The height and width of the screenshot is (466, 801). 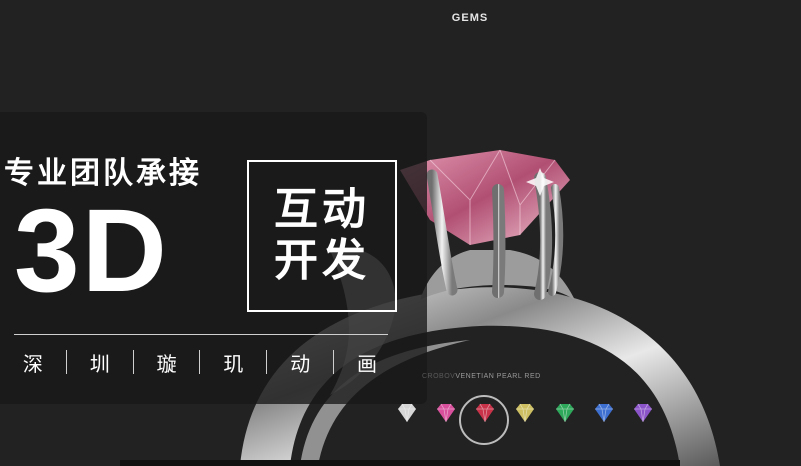 I want to click on studio-char: 画, so click(x=367, y=364).